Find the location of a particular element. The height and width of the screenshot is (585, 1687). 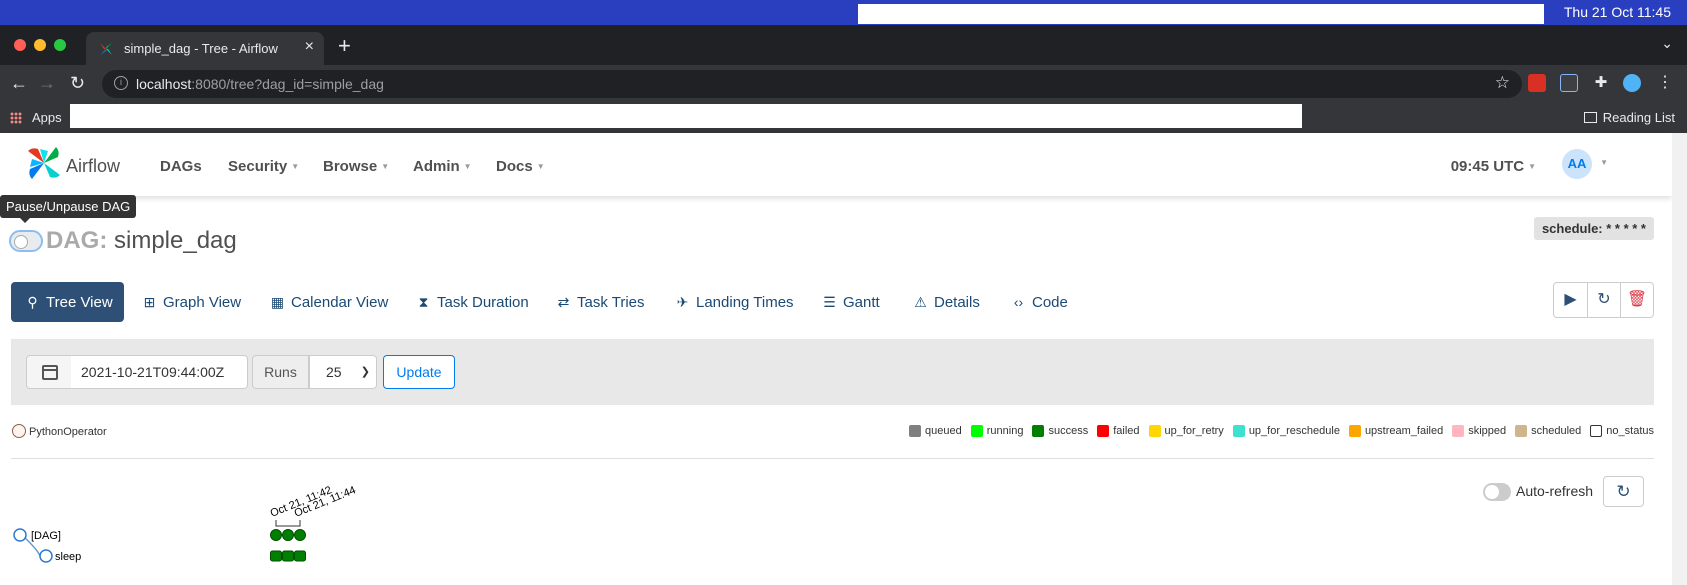

tab-gantt: ☰ Gantt is located at coordinates (850, 302).